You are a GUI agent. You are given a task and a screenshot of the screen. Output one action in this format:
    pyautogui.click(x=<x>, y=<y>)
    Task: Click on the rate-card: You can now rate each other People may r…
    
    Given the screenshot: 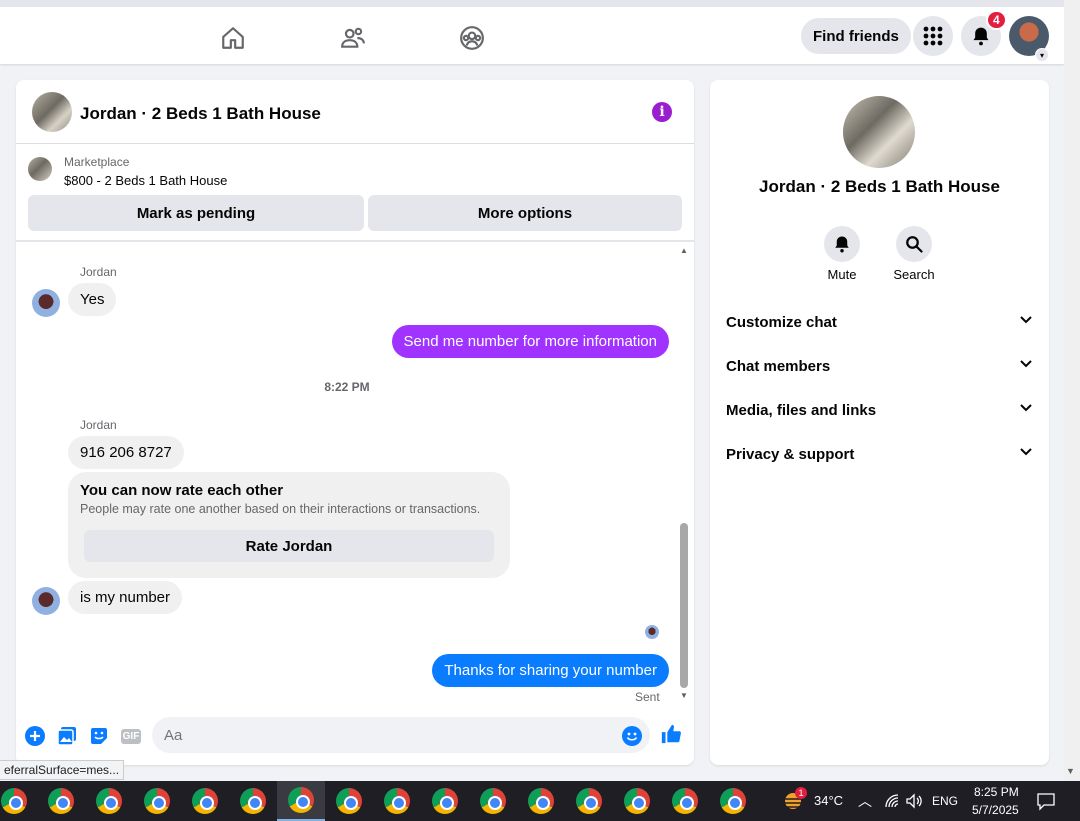 What is the action you would take?
    pyautogui.click(x=289, y=525)
    